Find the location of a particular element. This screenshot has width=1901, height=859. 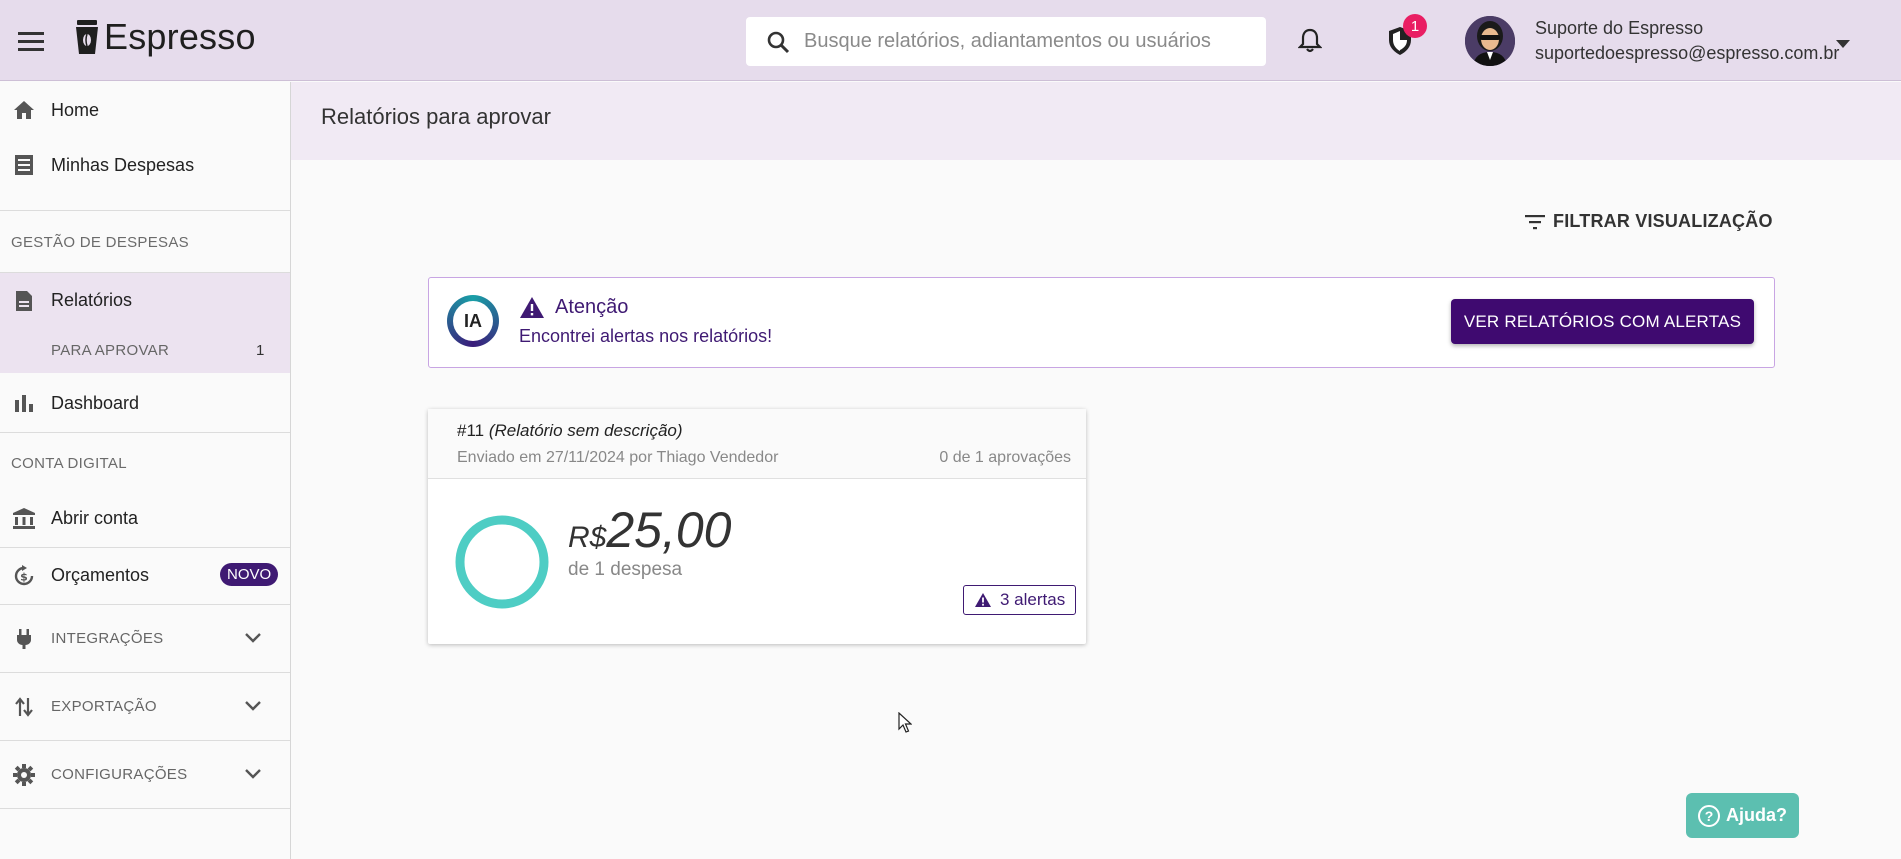

ai-badge-icon: IA is located at coordinates (473, 321).